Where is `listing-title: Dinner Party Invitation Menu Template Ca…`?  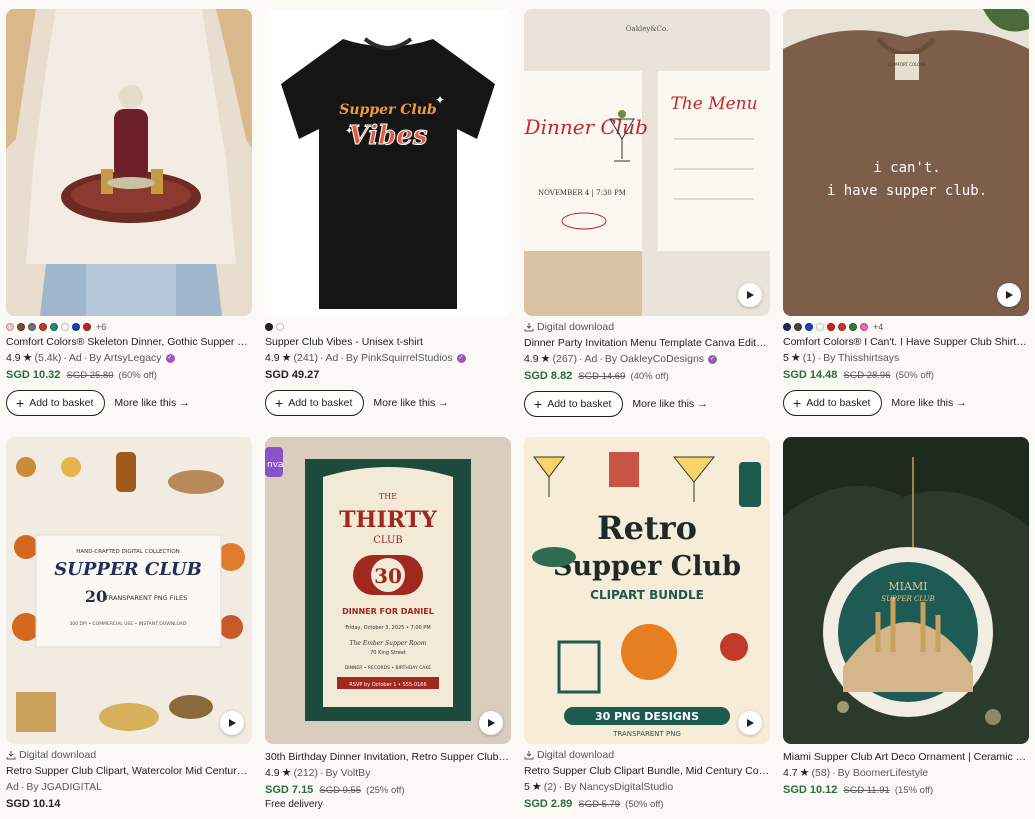
listing-title: Dinner Party Invitation Menu Template Ca… is located at coordinates (647, 343).